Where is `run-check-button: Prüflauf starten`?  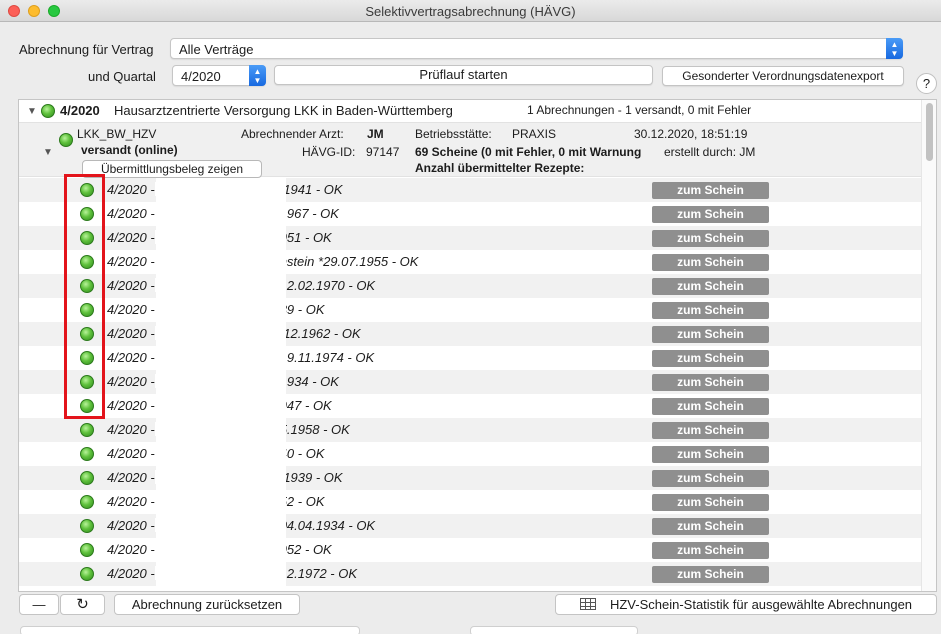 run-check-button: Prüflauf starten is located at coordinates (463, 75).